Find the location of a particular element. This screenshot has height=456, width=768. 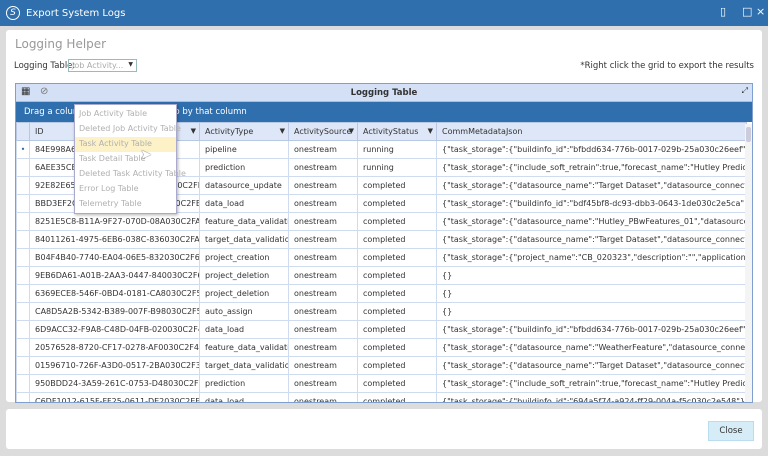

dropdown-option: Job Activity Table is located at coordinates (125, 114).